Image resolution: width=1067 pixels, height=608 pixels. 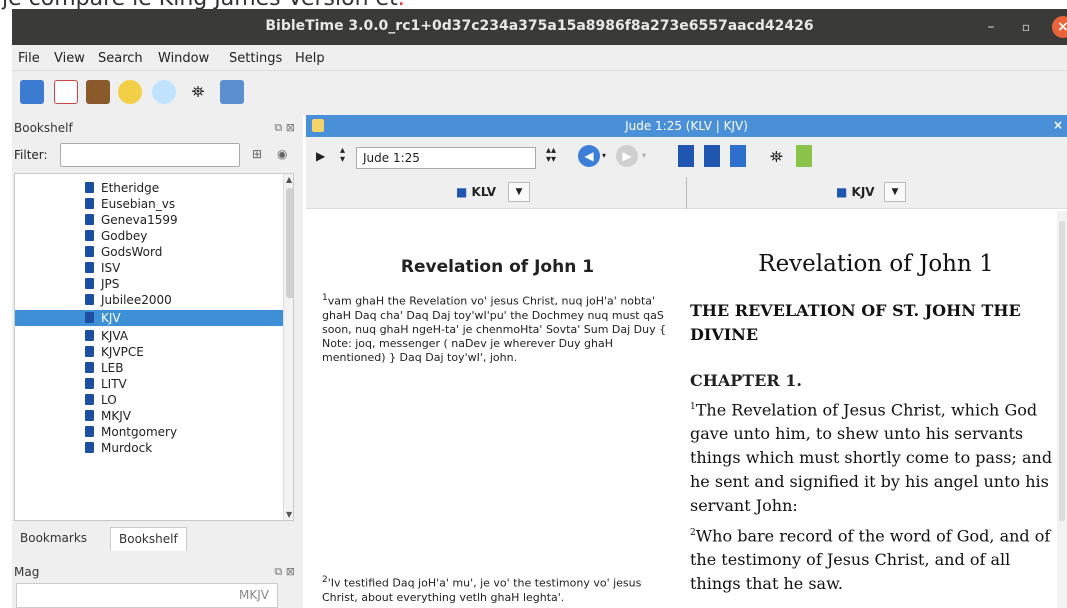 I want to click on back-menu-icon: ▾, so click(x=604, y=155).